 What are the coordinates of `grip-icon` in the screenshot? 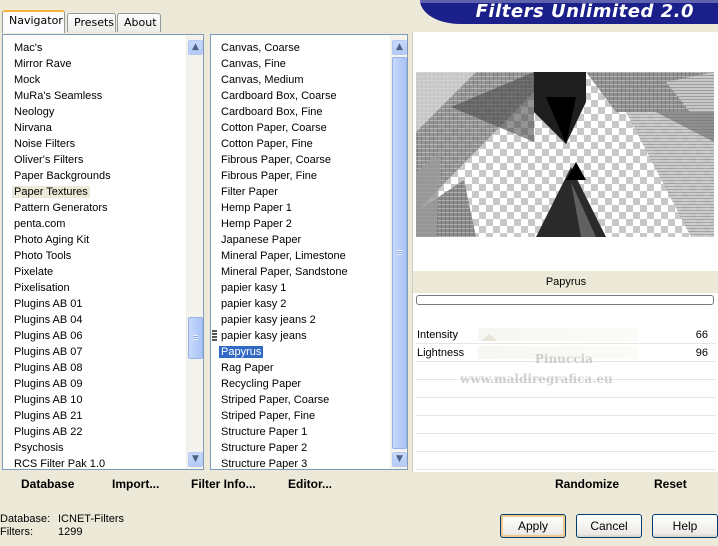 It's located at (214, 335).